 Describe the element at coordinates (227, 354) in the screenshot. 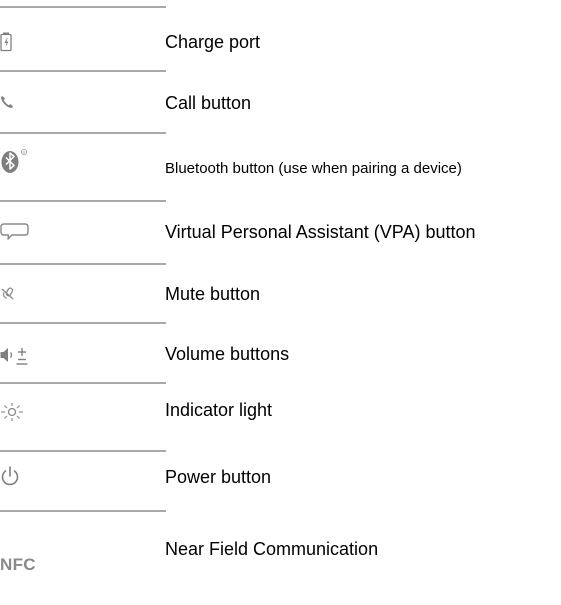

I see `list-item-label: Volume buttons` at that location.